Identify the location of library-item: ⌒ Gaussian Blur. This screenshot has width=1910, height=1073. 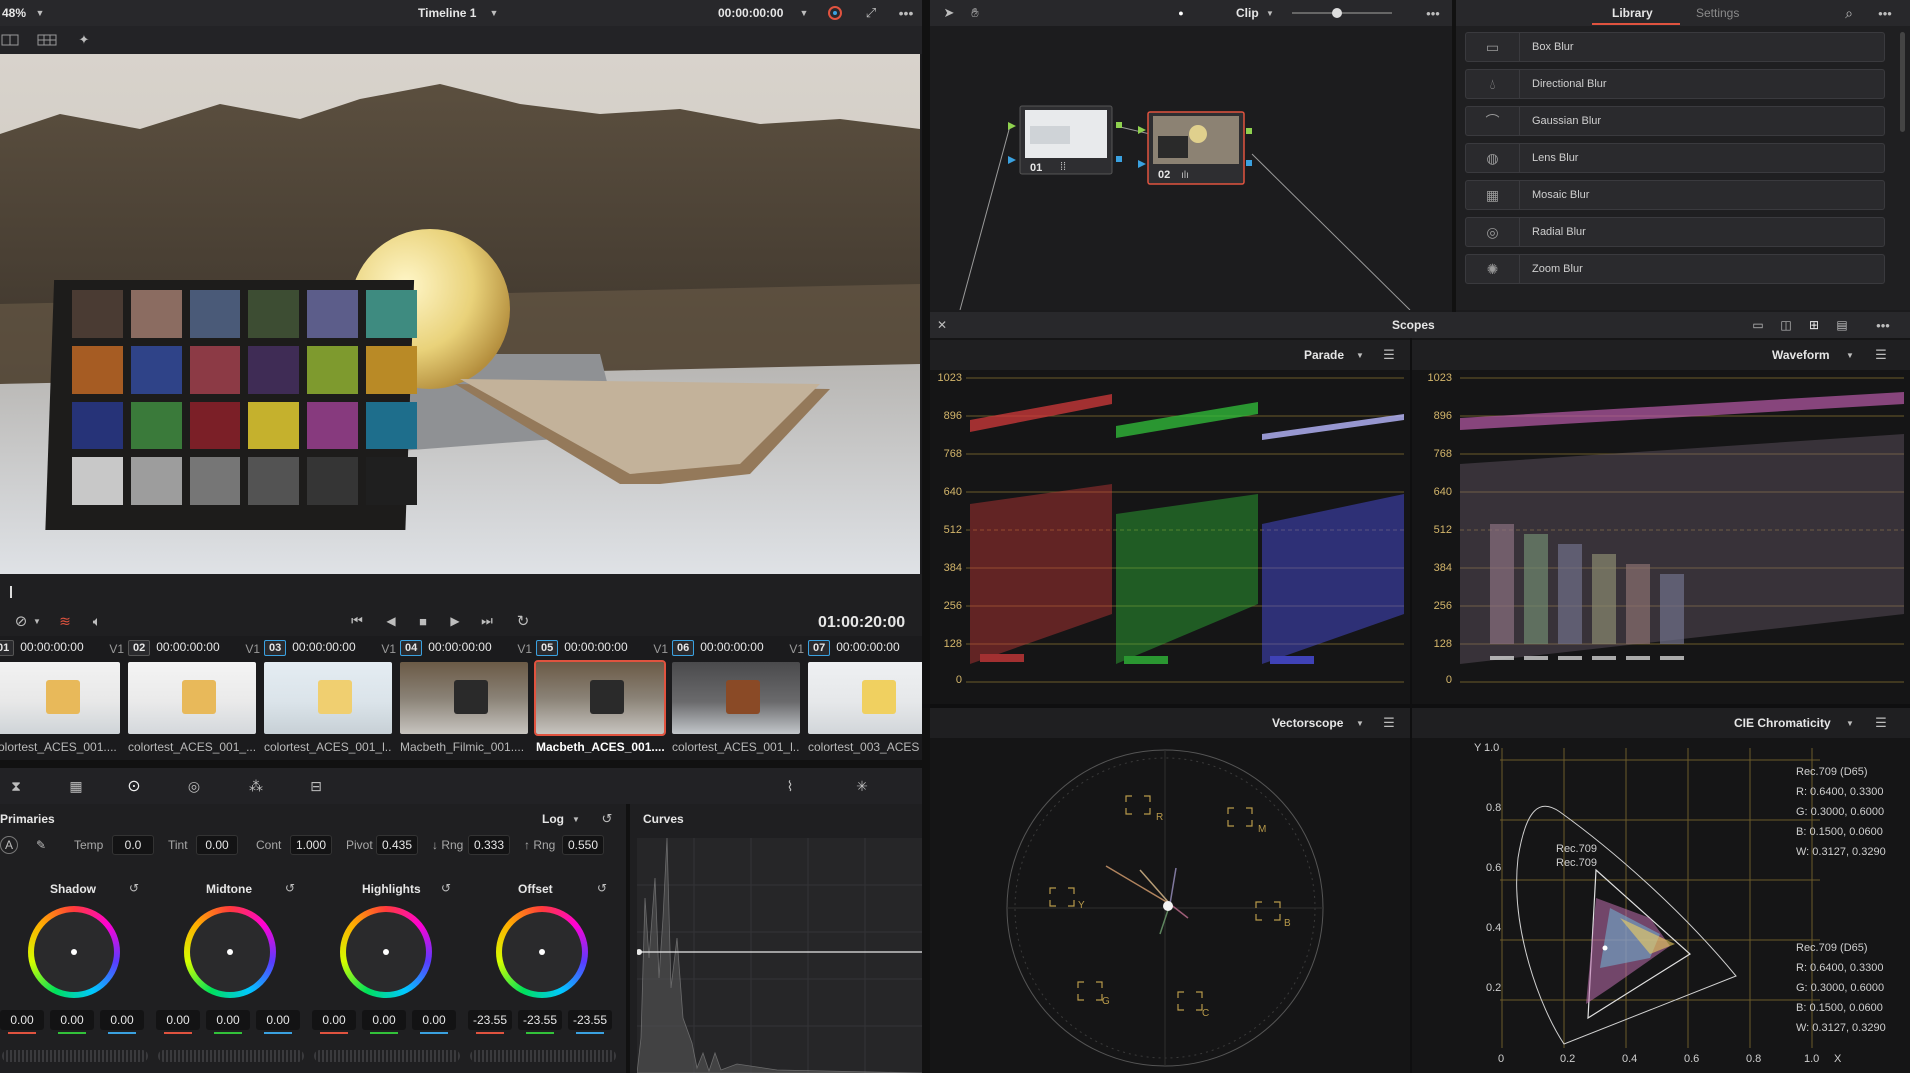
(1675, 121).